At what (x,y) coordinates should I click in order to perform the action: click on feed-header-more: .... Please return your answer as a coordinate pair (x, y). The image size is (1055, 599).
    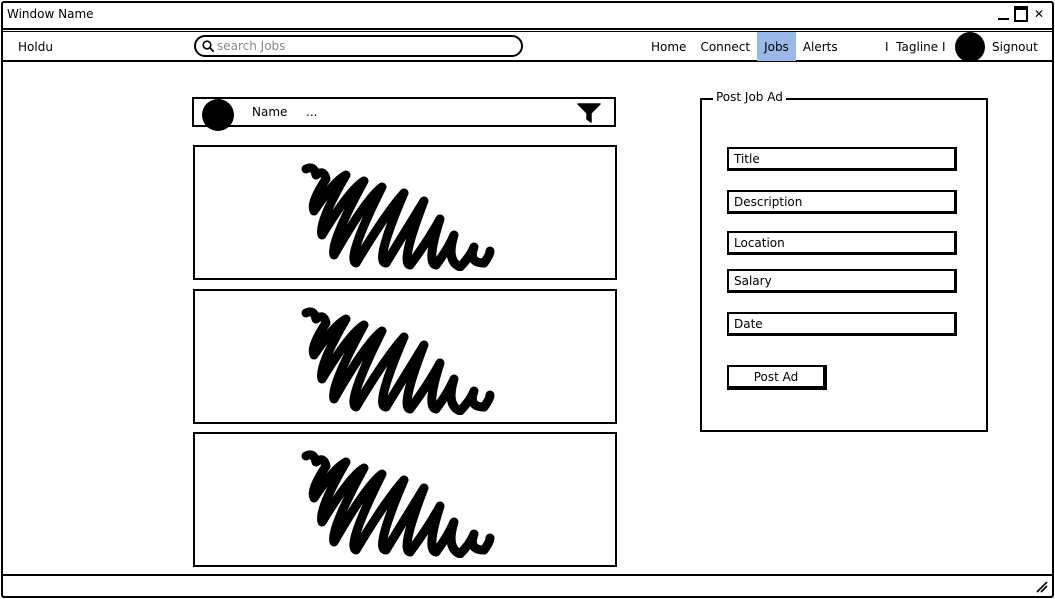
    Looking at the image, I should click on (312, 112).